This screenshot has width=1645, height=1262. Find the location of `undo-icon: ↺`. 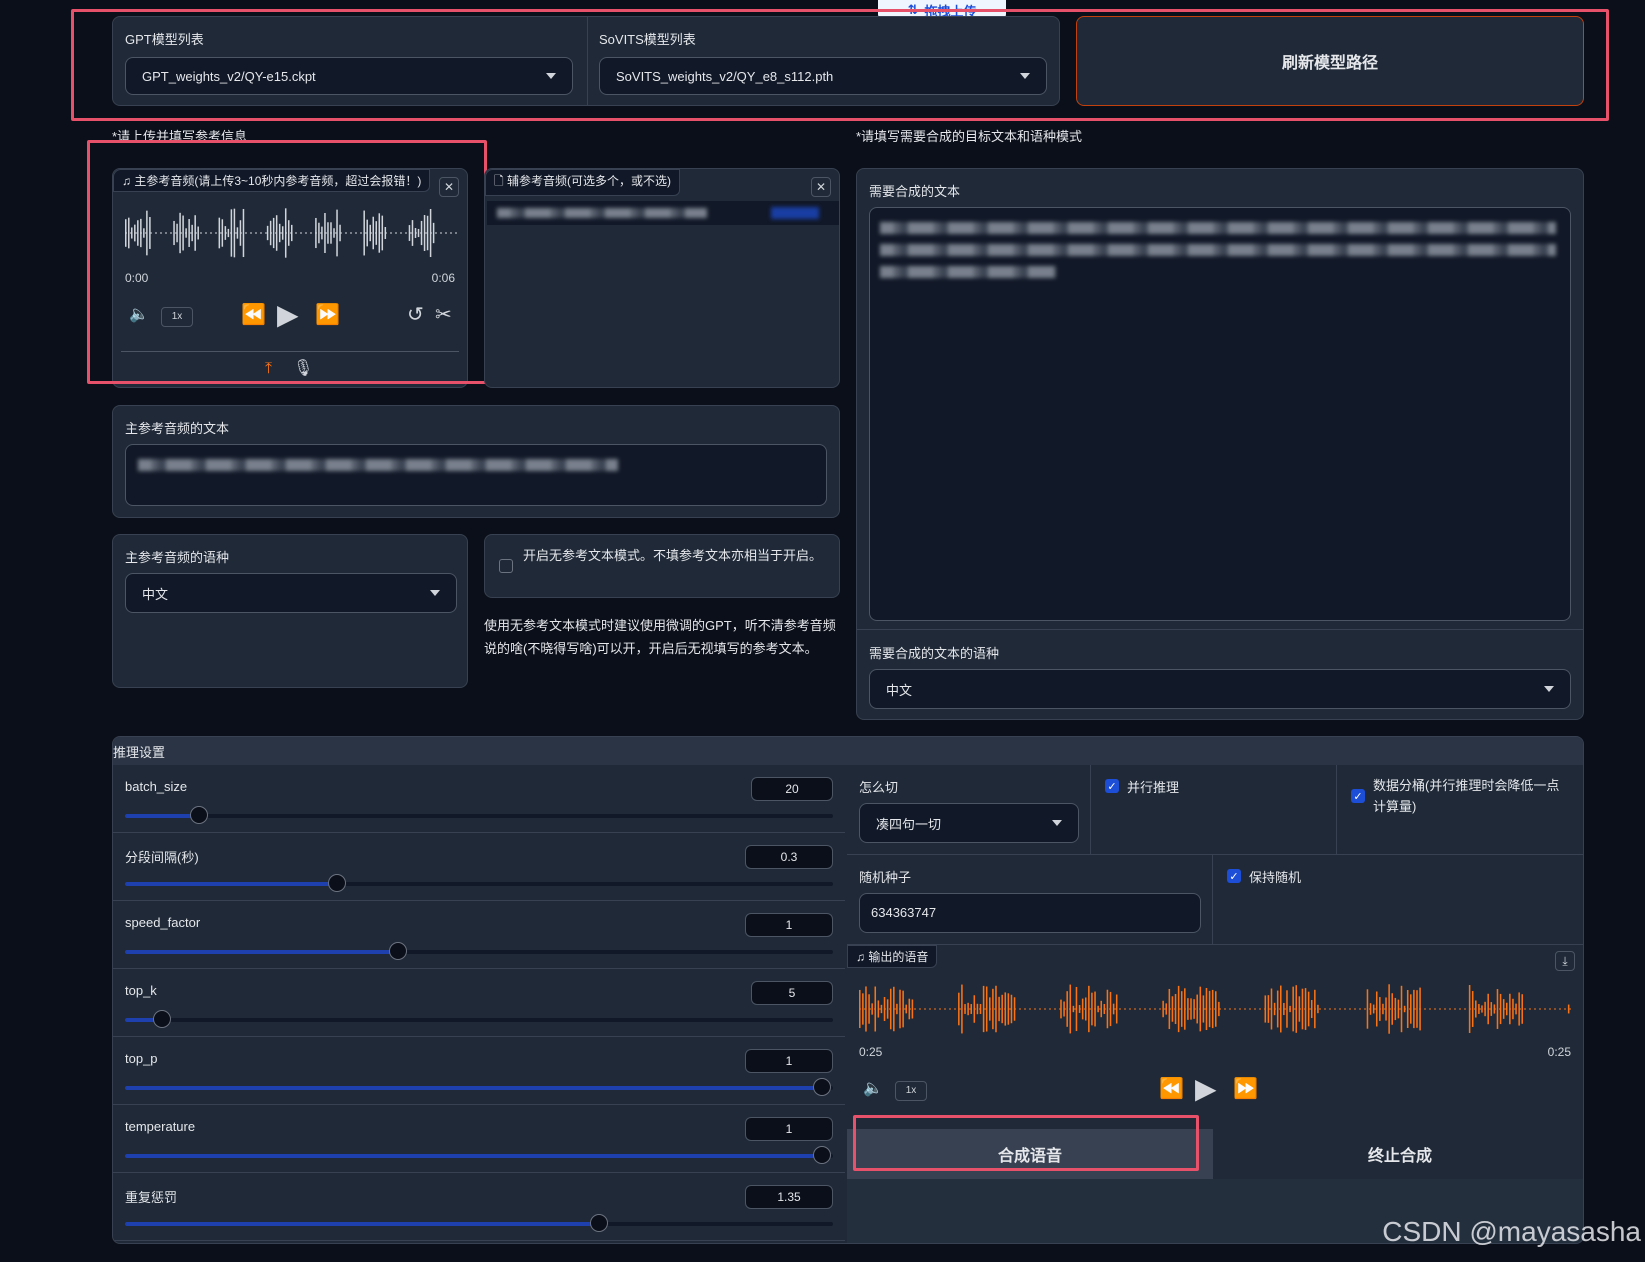

undo-icon: ↺ is located at coordinates (415, 315).